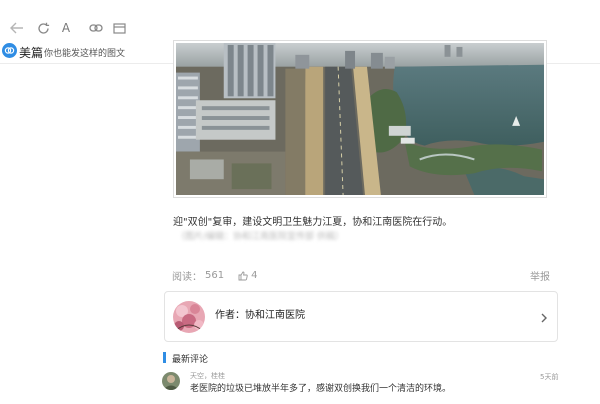 The image size is (600, 404). Describe the element at coordinates (189, 317) in the screenshot. I see `author-avatar` at that location.